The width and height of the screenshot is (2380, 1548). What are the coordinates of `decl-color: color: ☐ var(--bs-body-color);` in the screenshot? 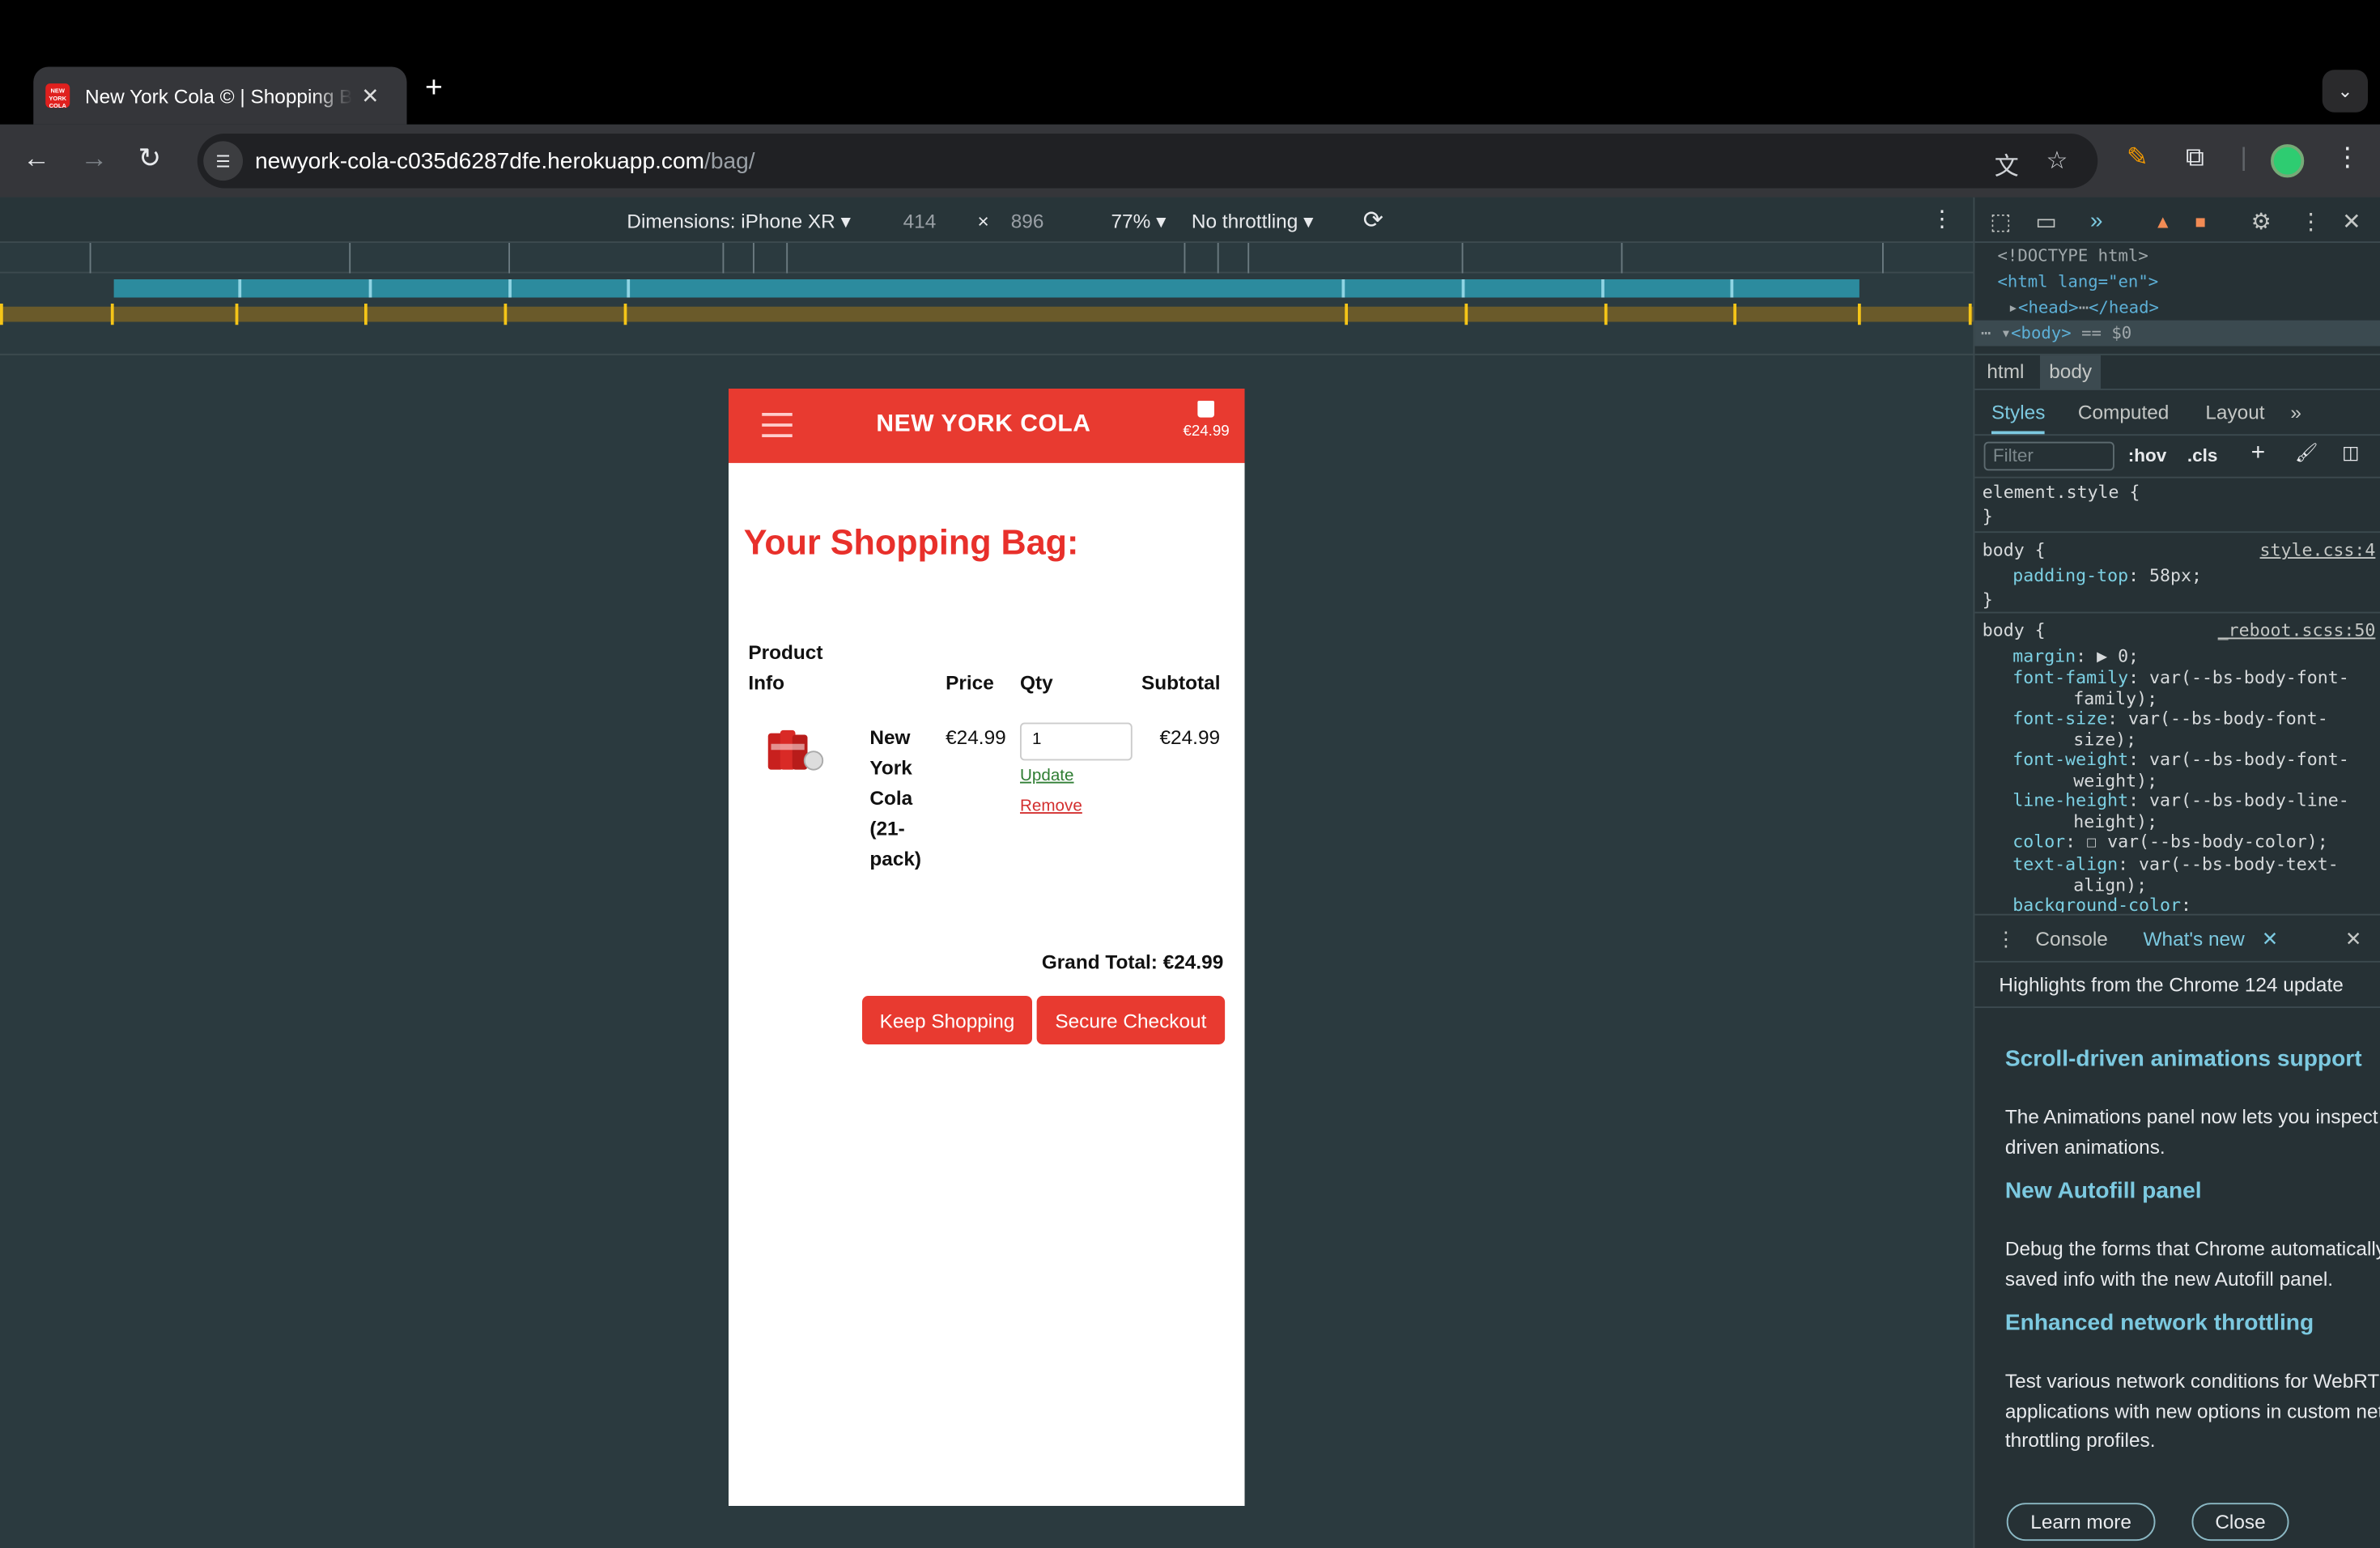 It's located at (2169, 842).